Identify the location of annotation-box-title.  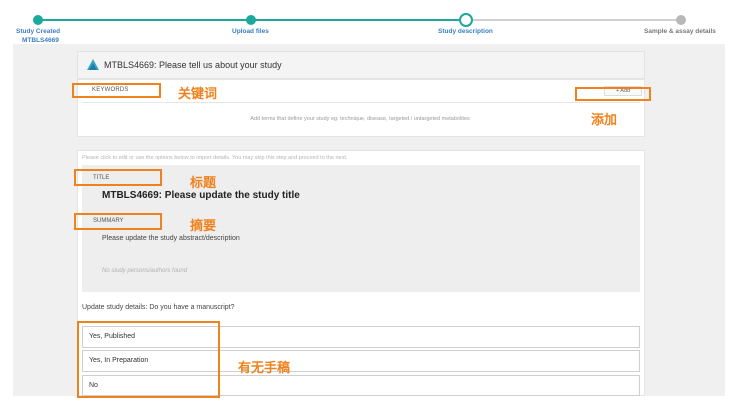
(118, 177).